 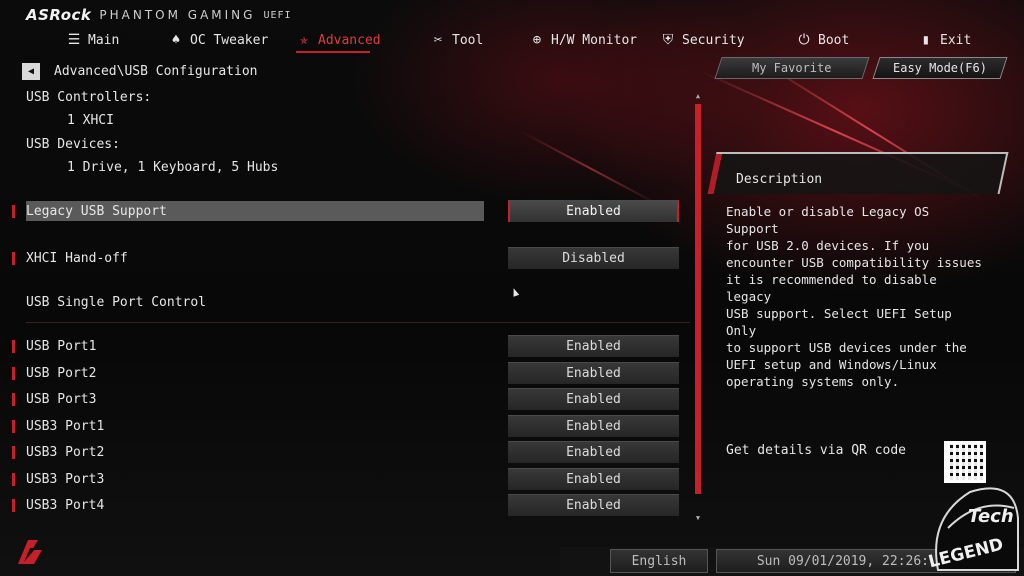 I want to click on tab-advanced: ✯ Advanced, so click(x=338, y=40).